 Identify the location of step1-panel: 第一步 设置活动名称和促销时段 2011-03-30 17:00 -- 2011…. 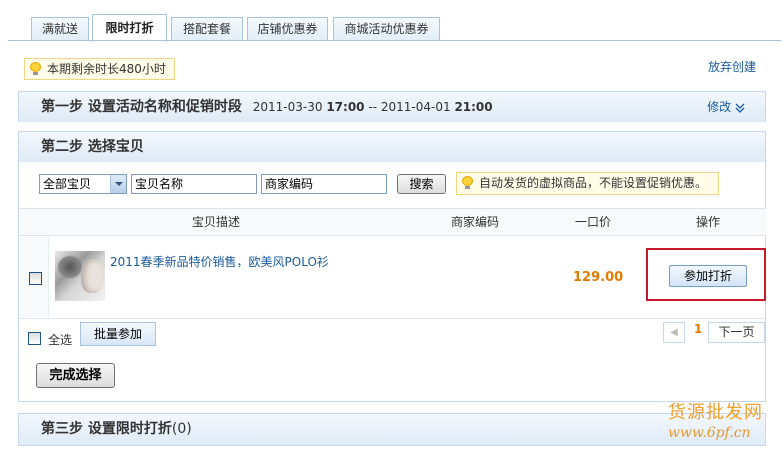
(392, 106).